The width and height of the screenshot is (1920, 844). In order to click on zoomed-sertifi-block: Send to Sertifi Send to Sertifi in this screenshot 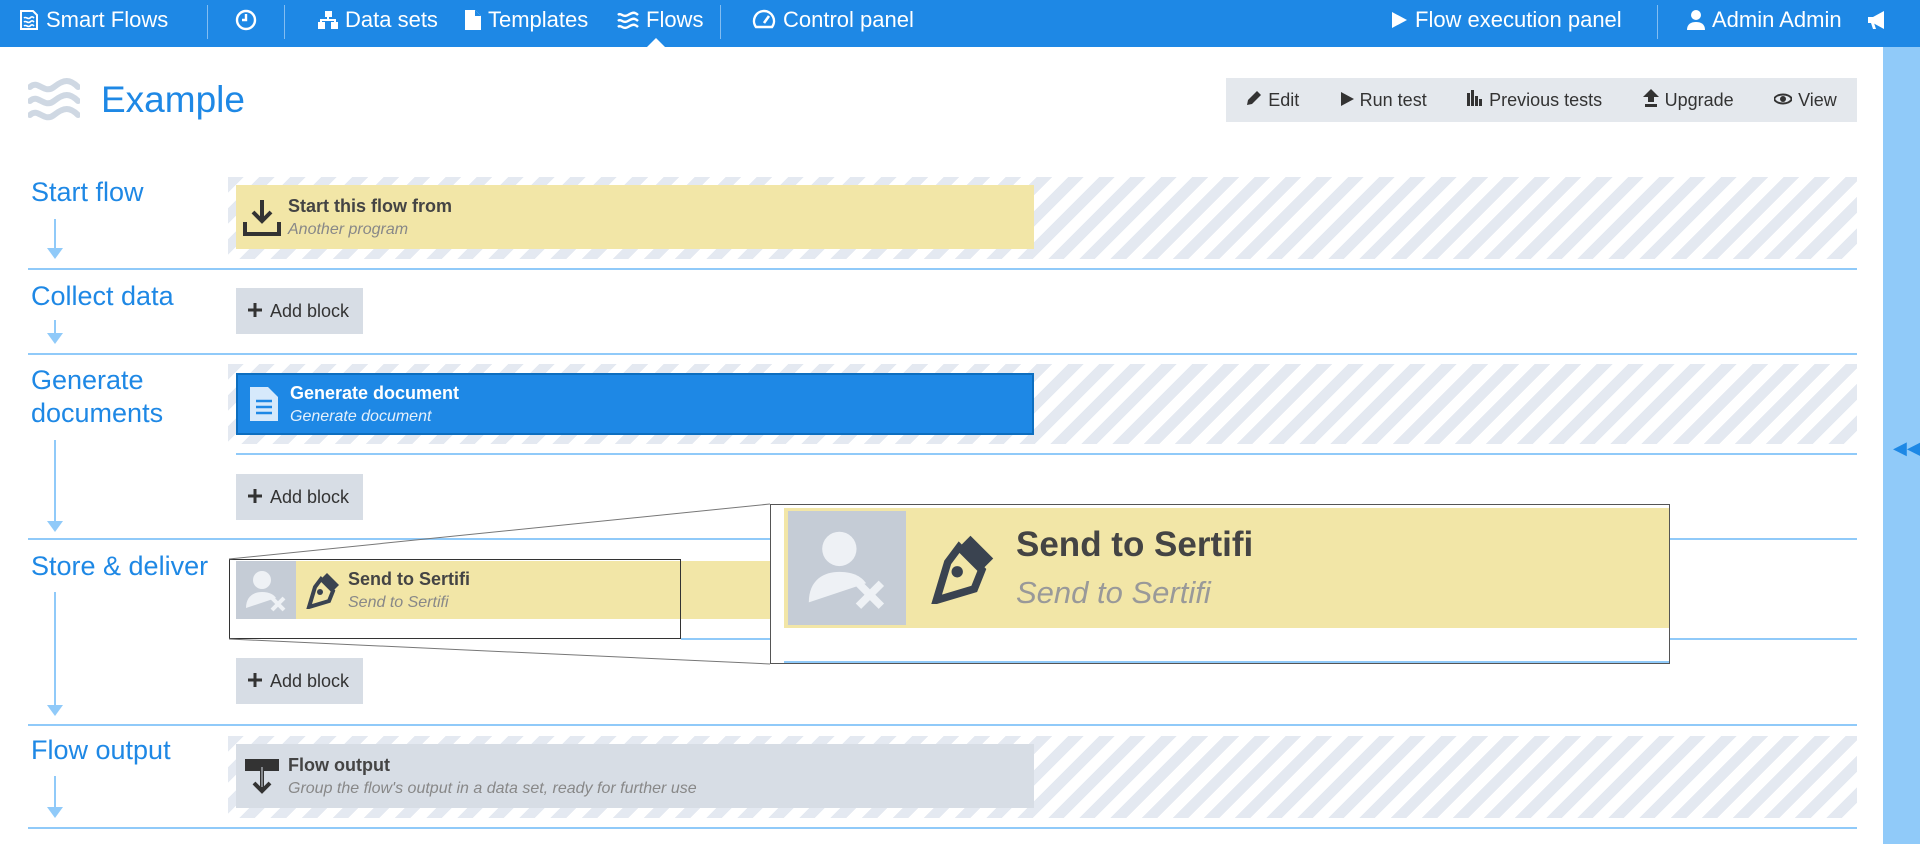, I will do `click(1226, 568)`.